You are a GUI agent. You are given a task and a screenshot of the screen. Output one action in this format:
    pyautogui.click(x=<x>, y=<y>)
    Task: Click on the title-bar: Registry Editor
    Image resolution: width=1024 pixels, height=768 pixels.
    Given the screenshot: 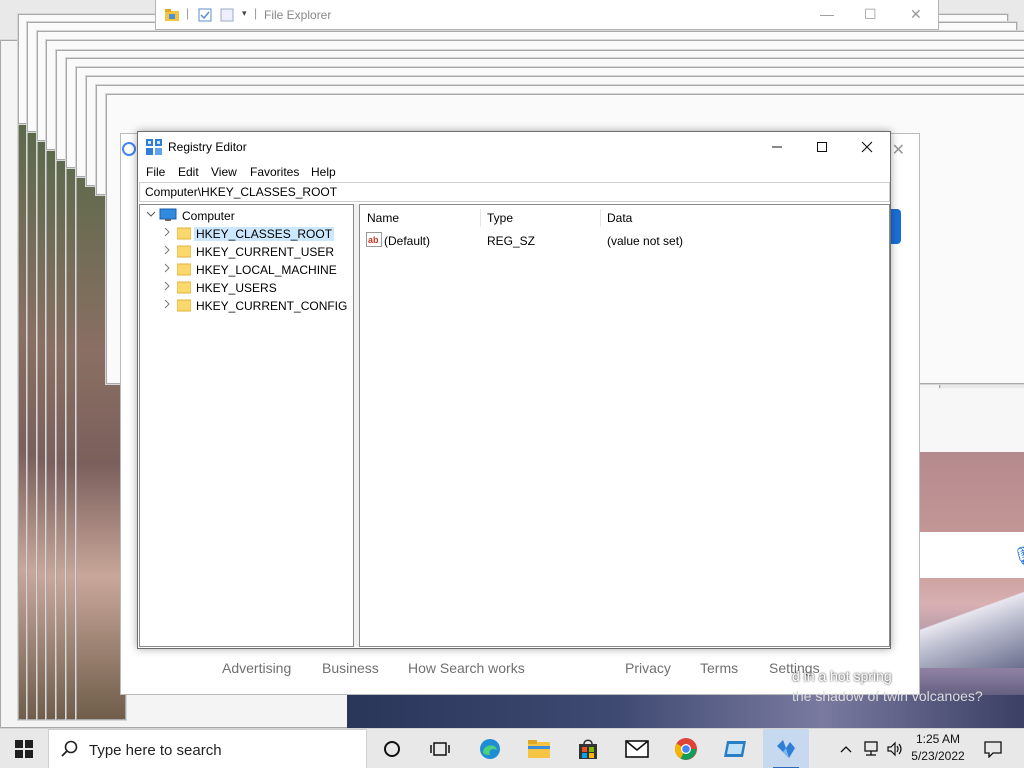 What is the action you would take?
    pyautogui.click(x=514, y=147)
    